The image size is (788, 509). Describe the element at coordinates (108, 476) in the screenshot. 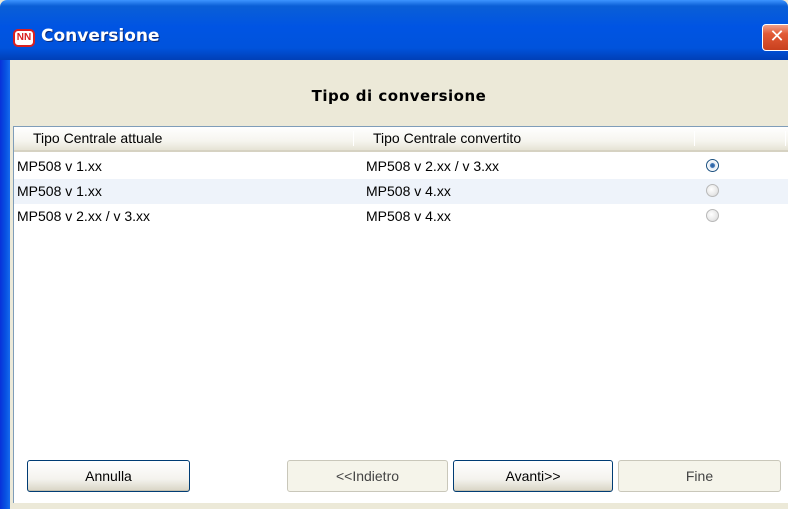

I see `cancel-button: Annulla` at that location.